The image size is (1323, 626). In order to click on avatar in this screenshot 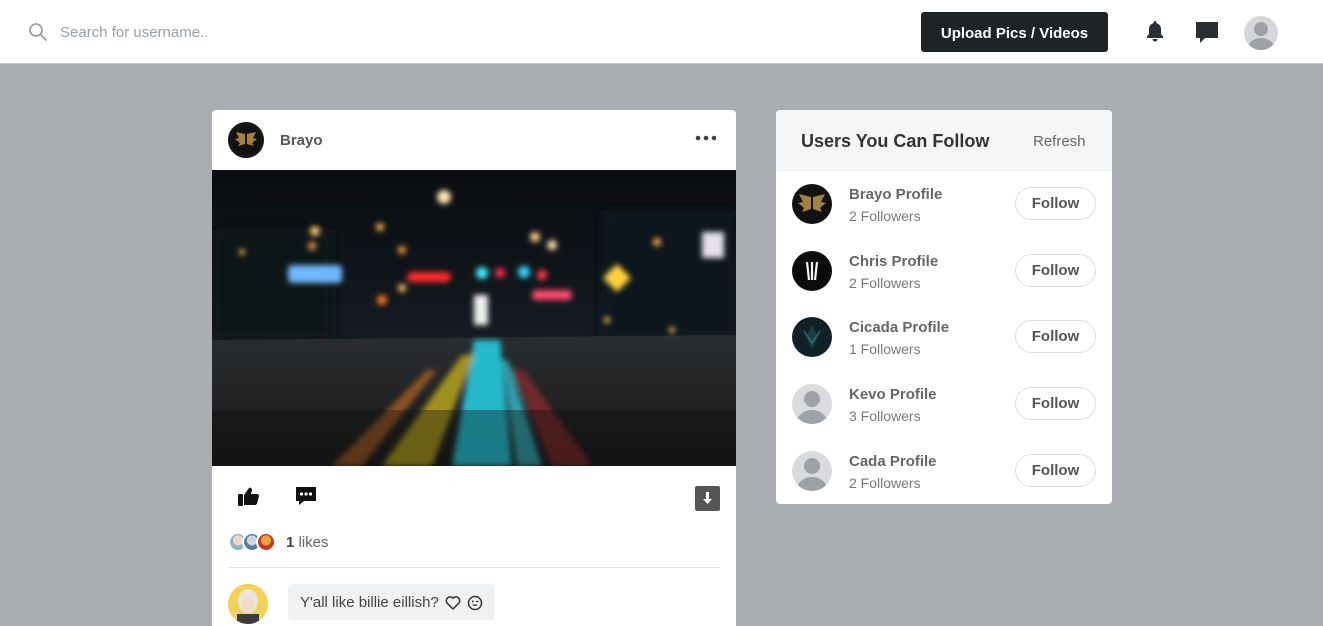, I will do `click(1261, 33)`.